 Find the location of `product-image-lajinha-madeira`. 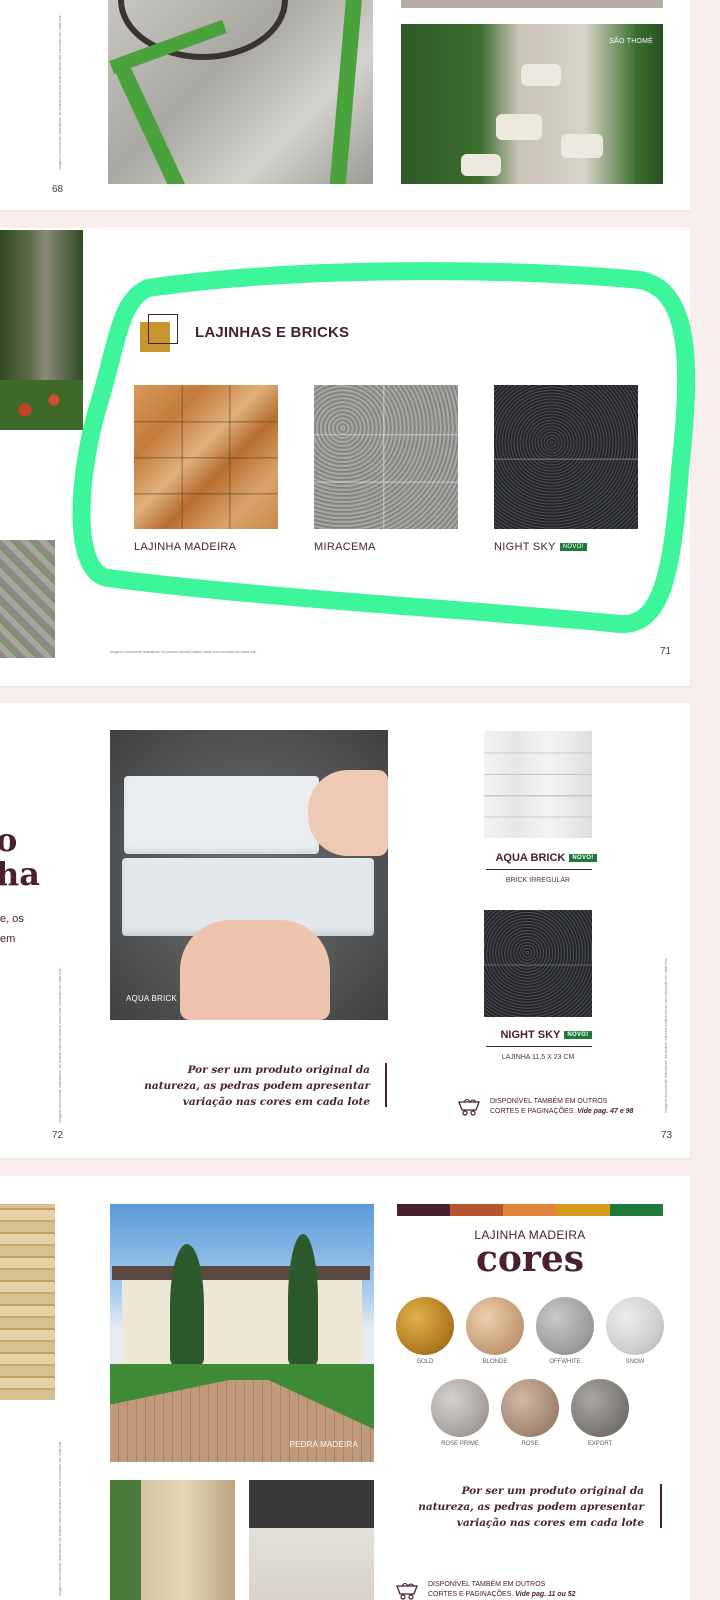

product-image-lajinha-madeira is located at coordinates (206, 457).